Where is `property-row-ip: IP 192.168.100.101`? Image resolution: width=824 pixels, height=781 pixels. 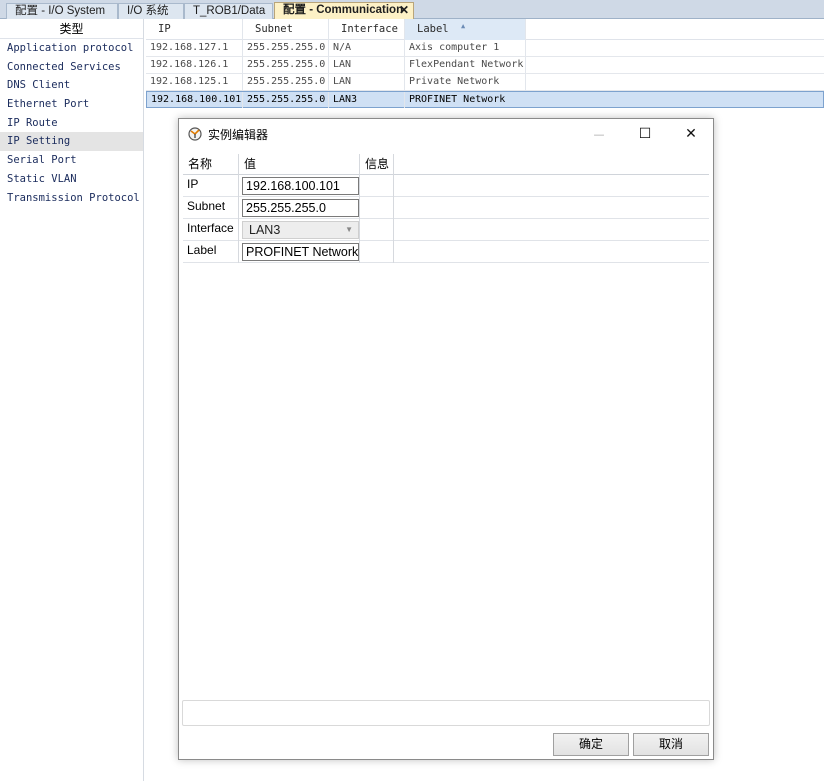 property-row-ip: IP 192.168.100.101 is located at coordinates (446, 186).